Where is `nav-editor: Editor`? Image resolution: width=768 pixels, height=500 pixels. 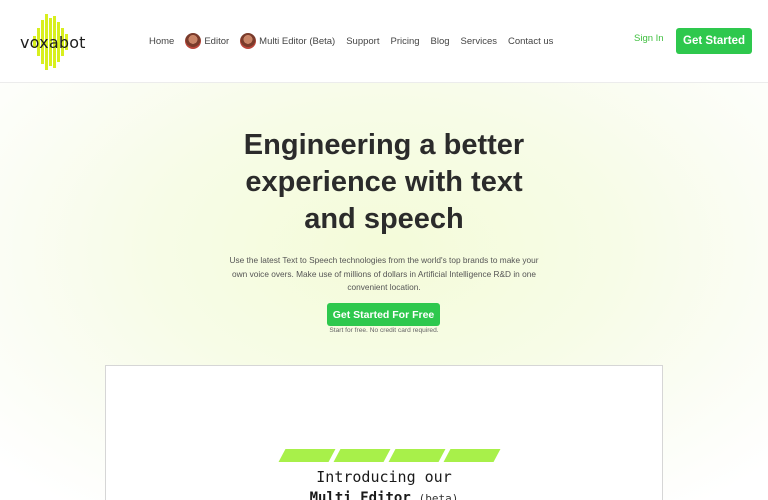 nav-editor: Editor is located at coordinates (207, 41).